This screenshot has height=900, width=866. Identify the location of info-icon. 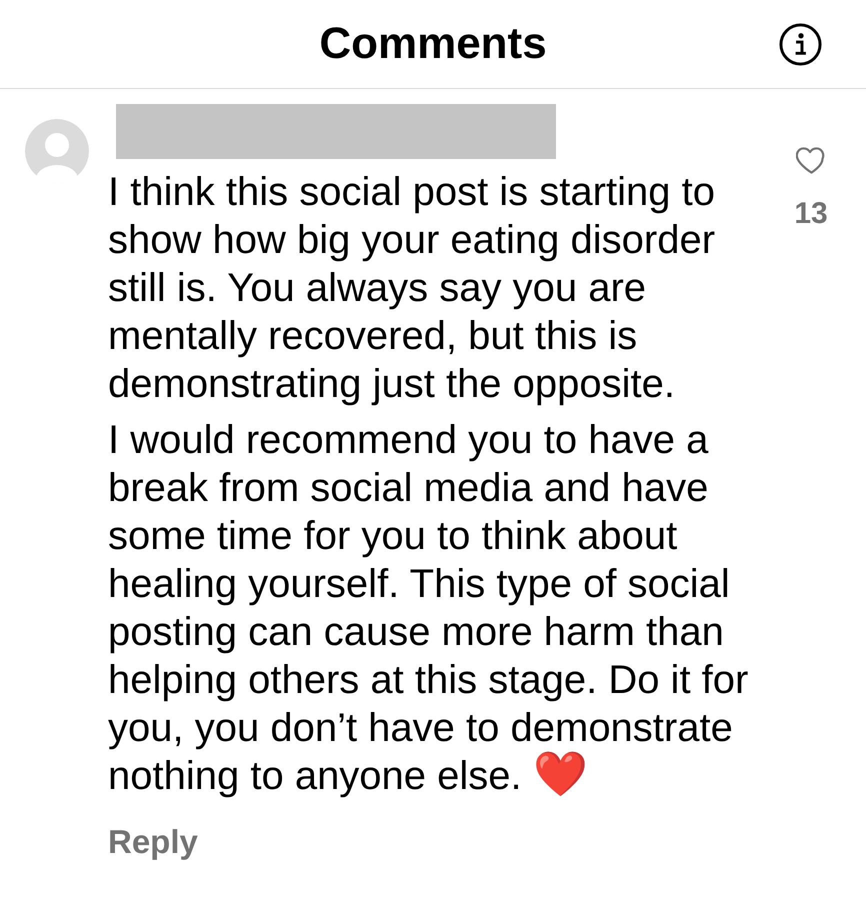
(800, 44).